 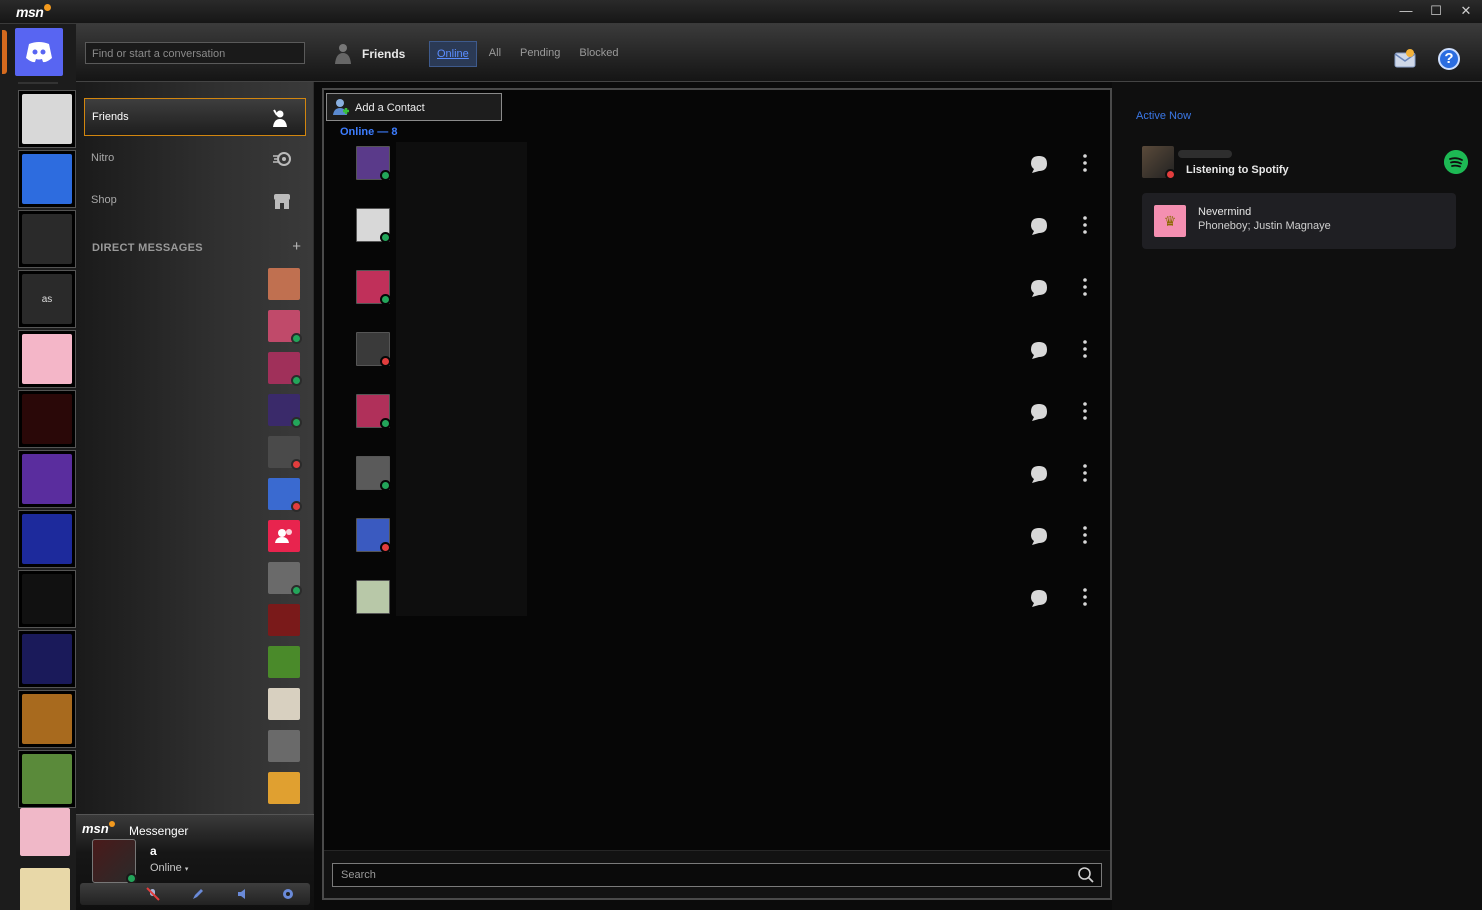 I want to click on mute-icon, so click(x=152, y=894).